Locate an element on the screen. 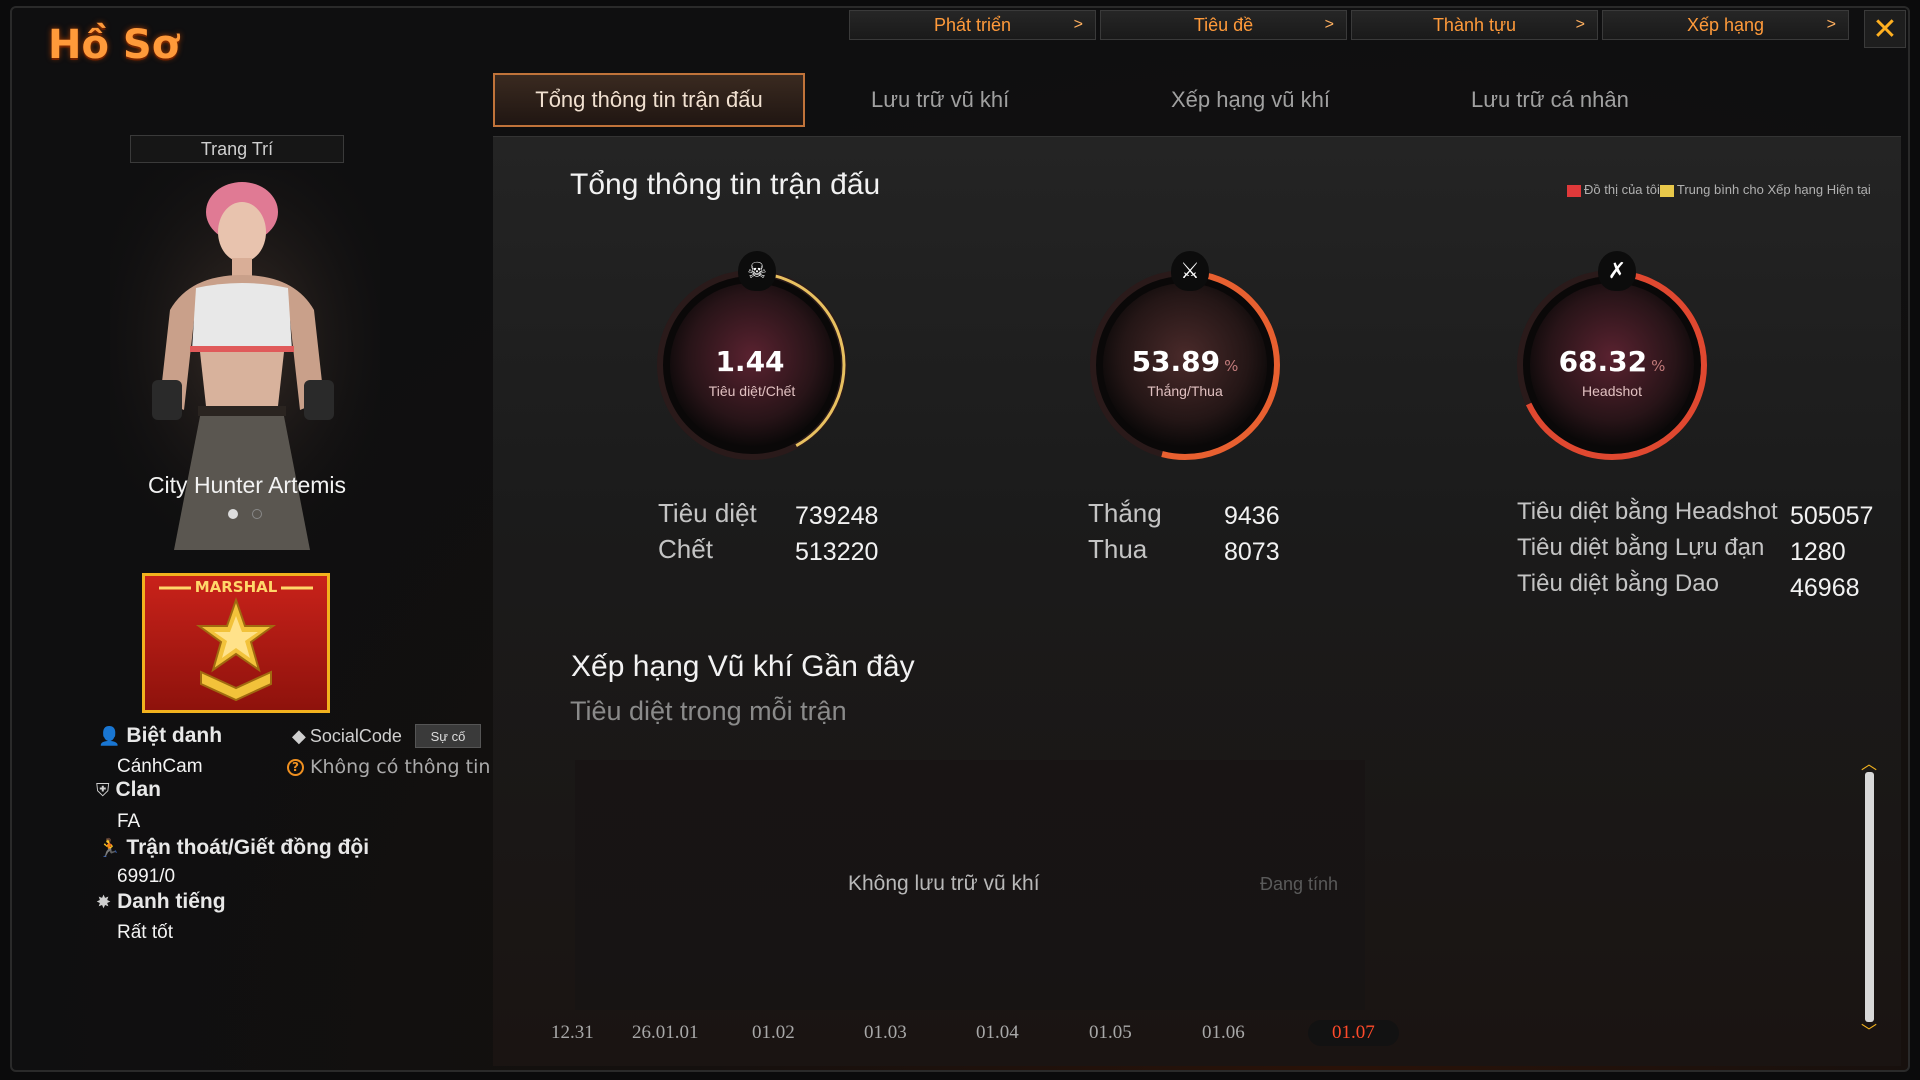  topnav-title: Tiêu đề > is located at coordinates (1223, 25).